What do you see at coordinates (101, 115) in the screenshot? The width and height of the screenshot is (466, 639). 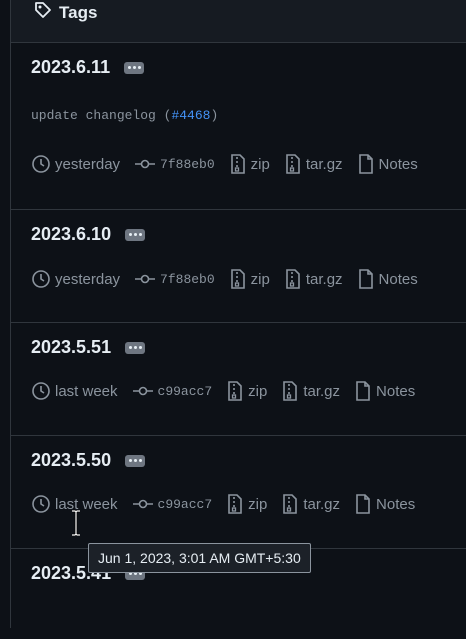 I see `commit-message-text: update changelog (` at bounding box center [101, 115].